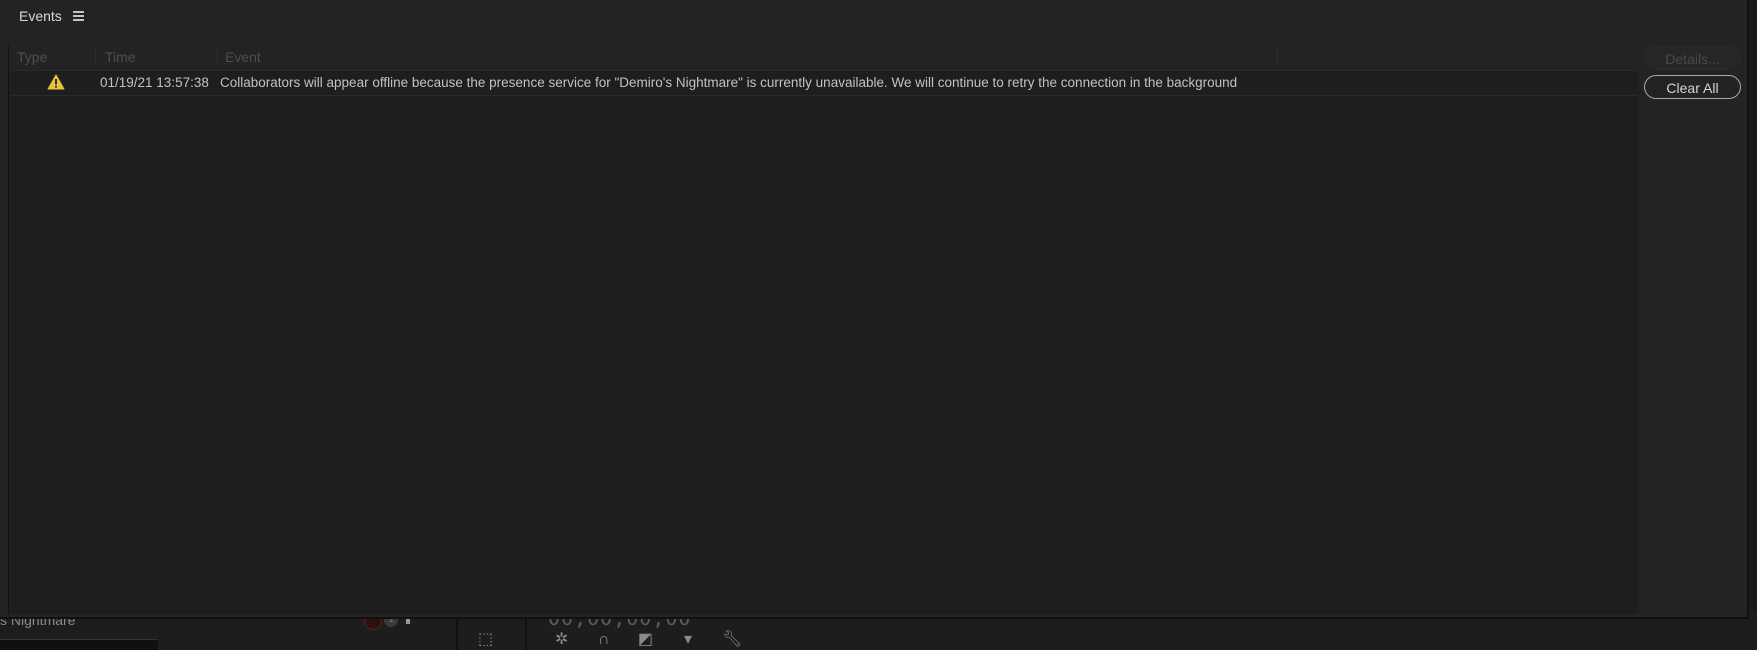 The width and height of the screenshot is (1757, 650). What do you see at coordinates (120, 57) in the screenshot?
I see `column-header-time: Time` at bounding box center [120, 57].